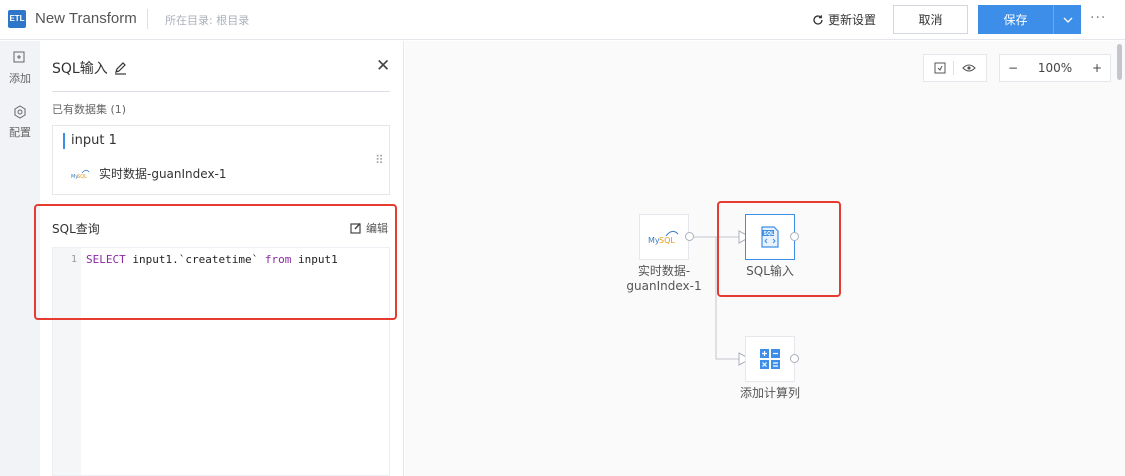 The height and width of the screenshot is (476, 1125). I want to click on cancel-button: 取消, so click(930, 19).